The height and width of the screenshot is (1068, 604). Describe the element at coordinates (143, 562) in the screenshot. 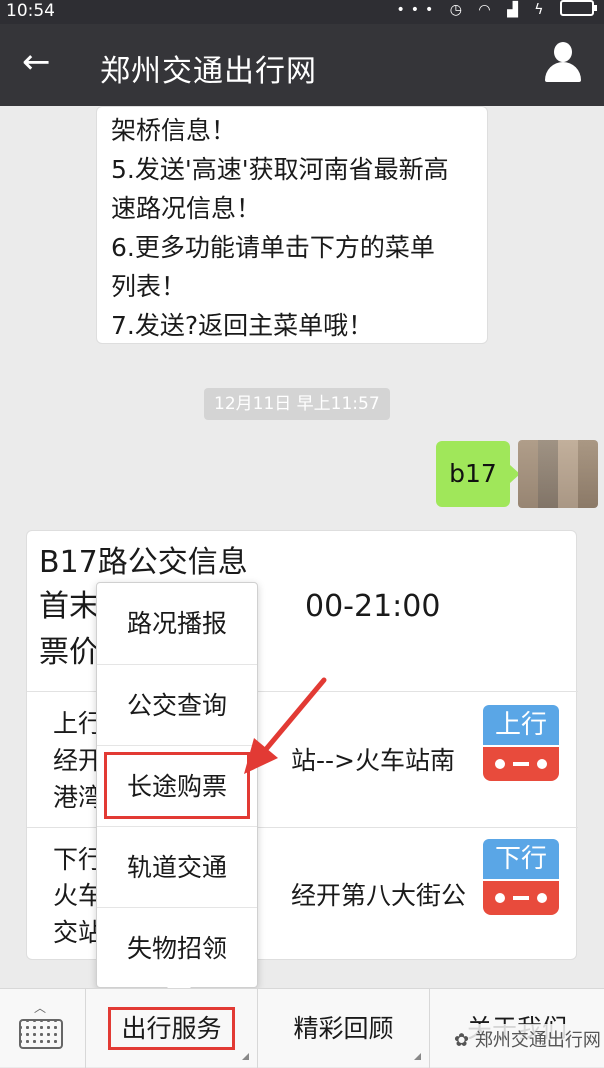

I see `card-title: B17路公交信息` at that location.